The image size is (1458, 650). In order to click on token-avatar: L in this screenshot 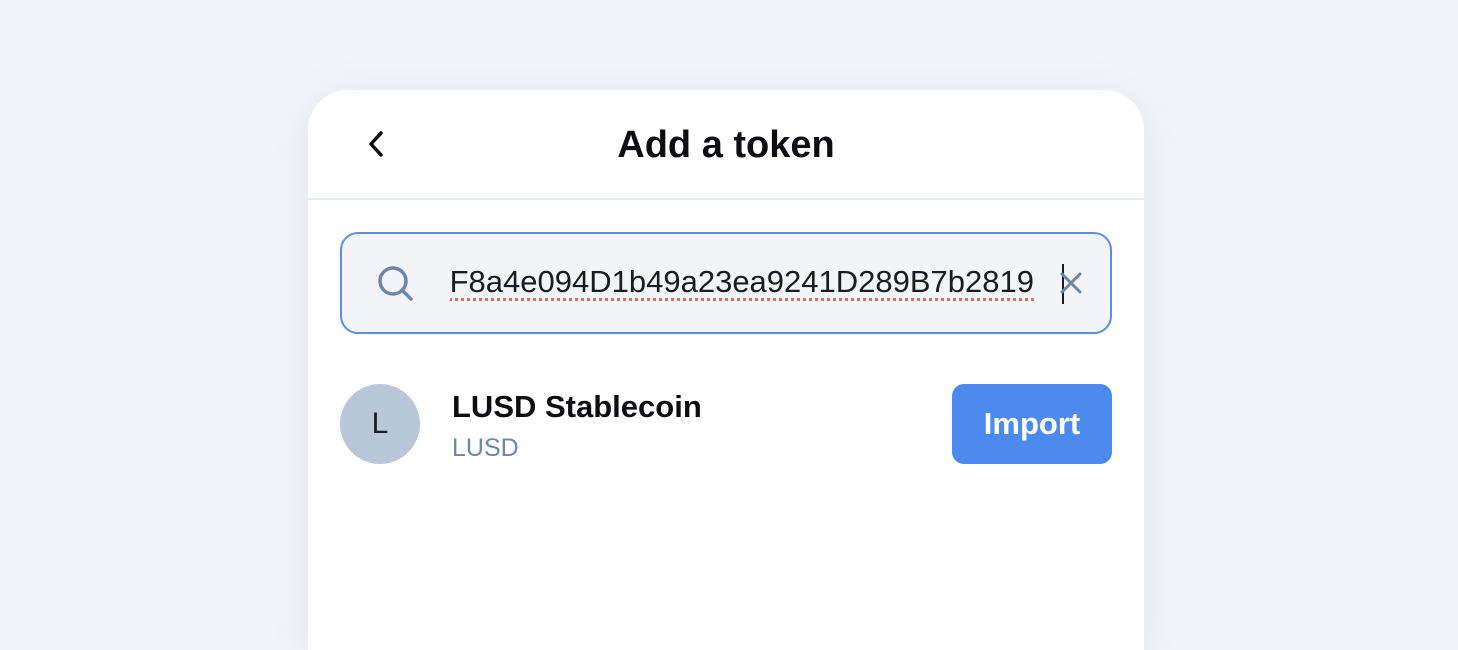, I will do `click(380, 424)`.